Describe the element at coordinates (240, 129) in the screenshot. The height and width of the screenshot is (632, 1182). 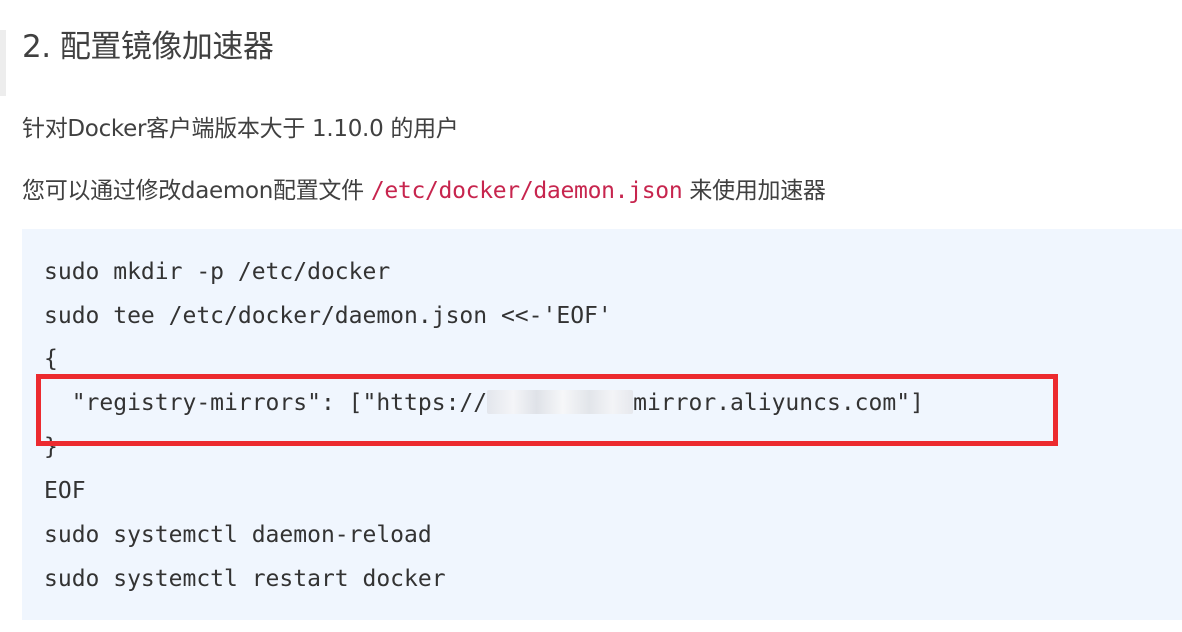
I see `intro-text: 针对Docker客户端版本大于 1.10.0 的用户` at that location.